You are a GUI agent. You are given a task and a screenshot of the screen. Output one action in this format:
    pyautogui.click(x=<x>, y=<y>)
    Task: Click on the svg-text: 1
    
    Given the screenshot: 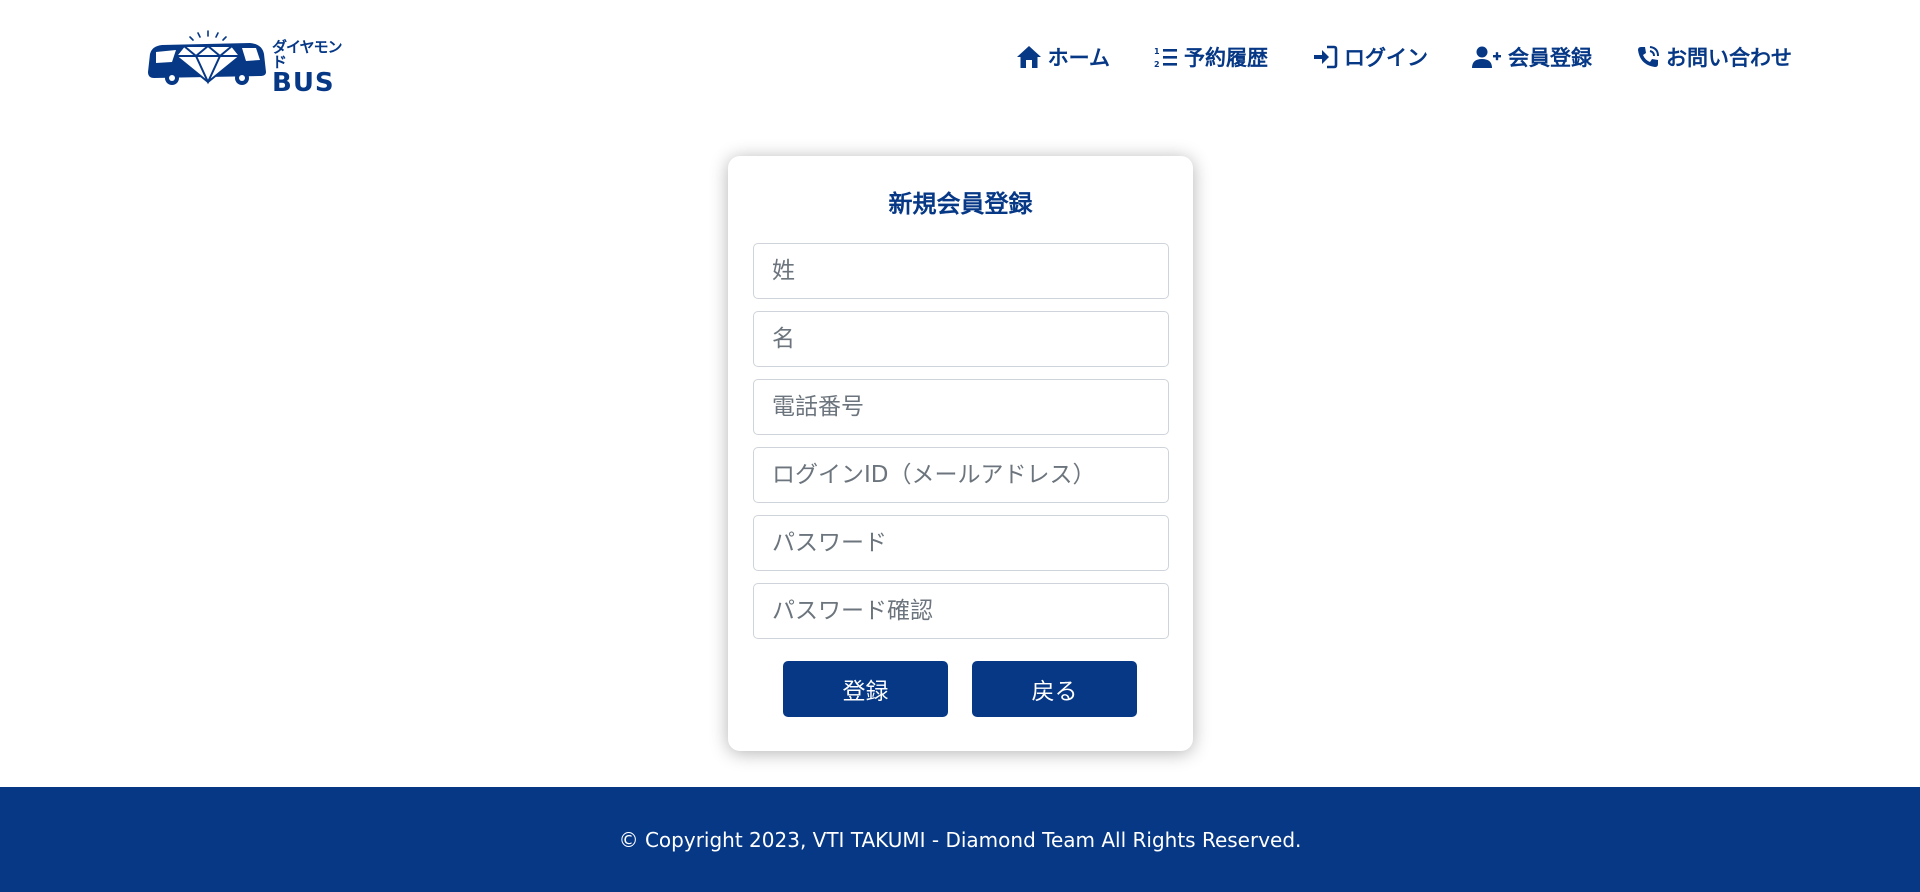 What is the action you would take?
    pyautogui.click(x=1157, y=51)
    